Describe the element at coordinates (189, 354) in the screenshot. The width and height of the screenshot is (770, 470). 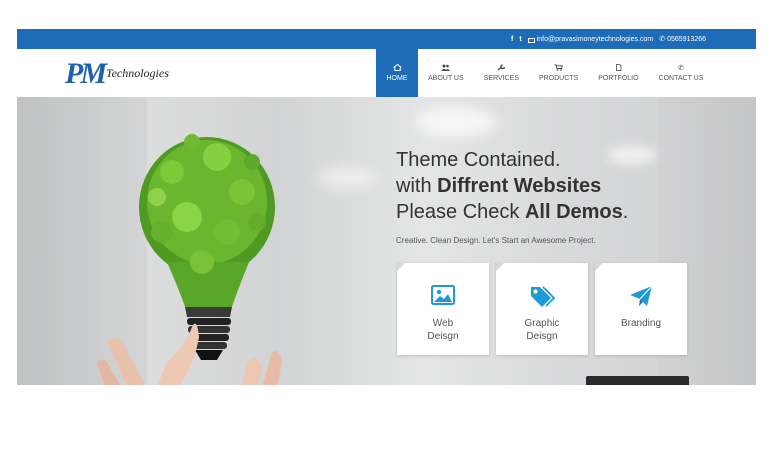
I see `hand` at that location.